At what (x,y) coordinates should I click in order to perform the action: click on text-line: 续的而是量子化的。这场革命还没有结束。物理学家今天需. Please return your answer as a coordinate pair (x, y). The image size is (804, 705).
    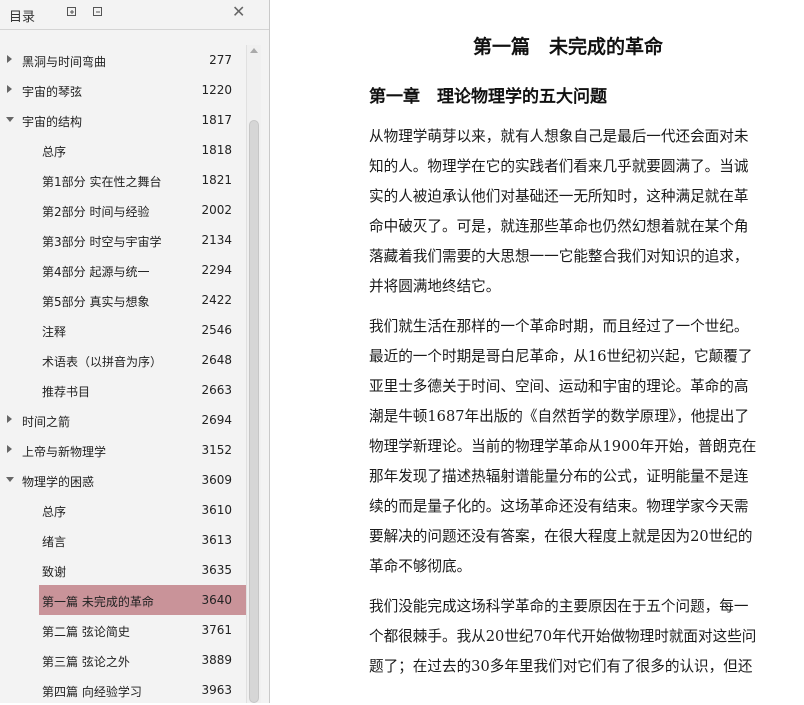
    Looking at the image, I should click on (559, 506).